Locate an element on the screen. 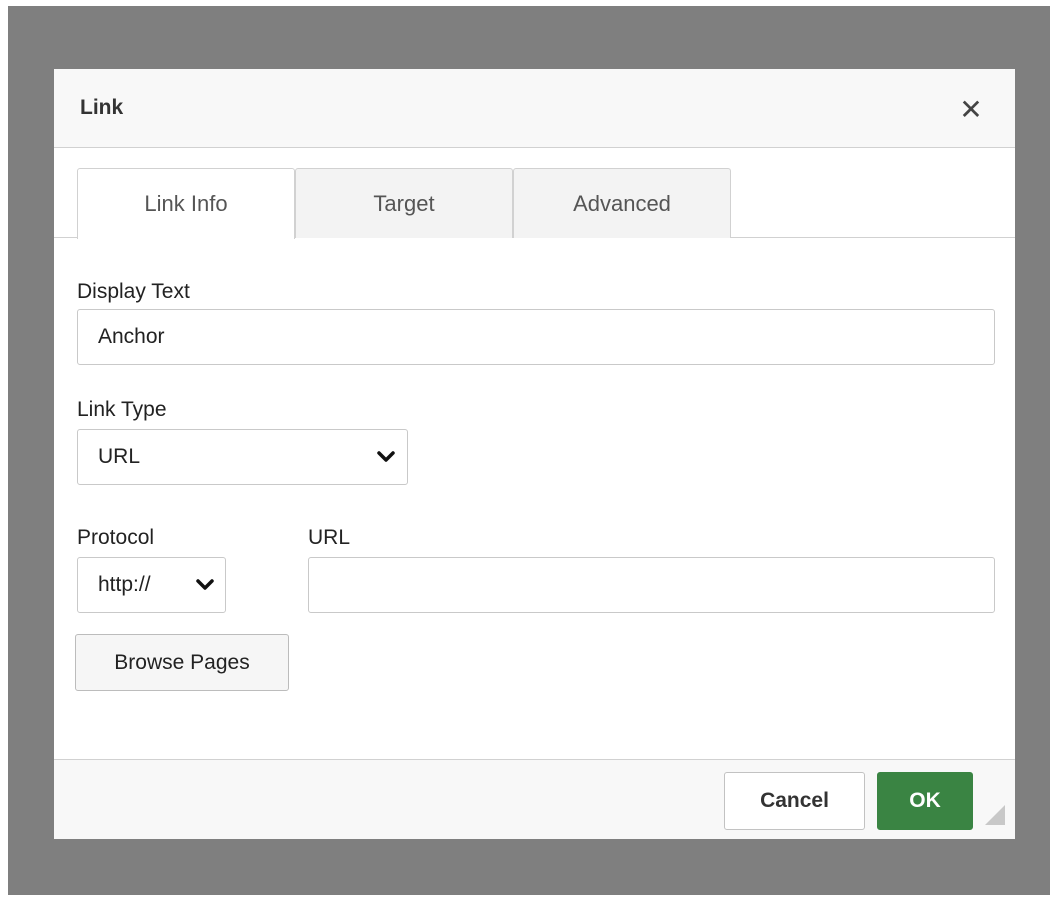 The image size is (1058, 899). protocol-label: Protocol is located at coordinates (116, 537).